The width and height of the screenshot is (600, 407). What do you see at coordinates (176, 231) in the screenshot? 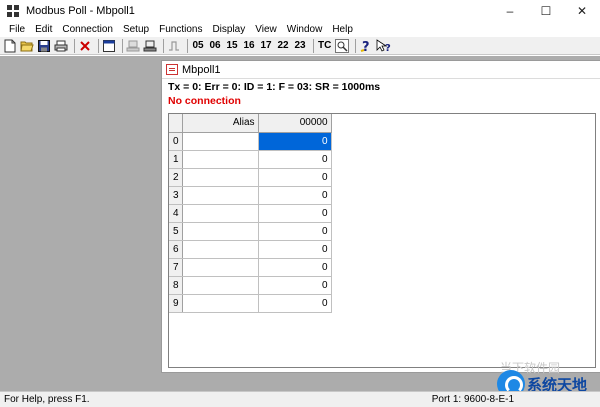
I see `row-index: 5` at bounding box center [176, 231].